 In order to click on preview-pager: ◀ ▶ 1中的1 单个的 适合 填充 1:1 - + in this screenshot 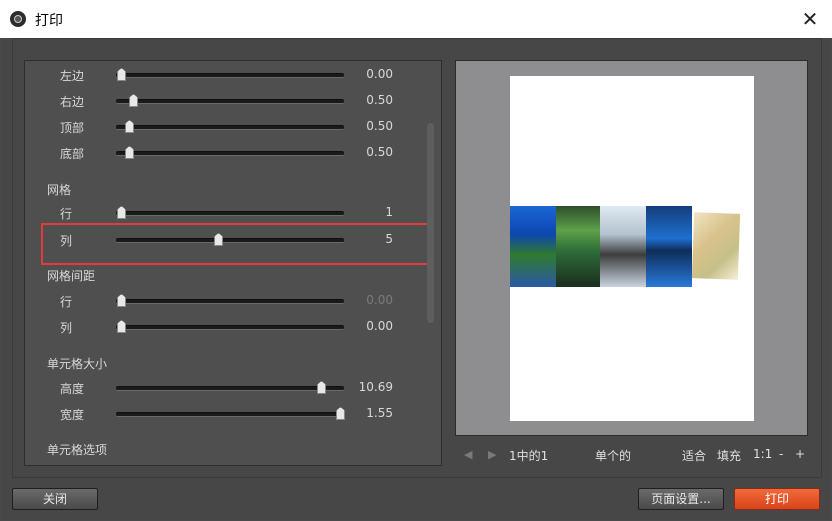, I will do `click(631, 455)`.